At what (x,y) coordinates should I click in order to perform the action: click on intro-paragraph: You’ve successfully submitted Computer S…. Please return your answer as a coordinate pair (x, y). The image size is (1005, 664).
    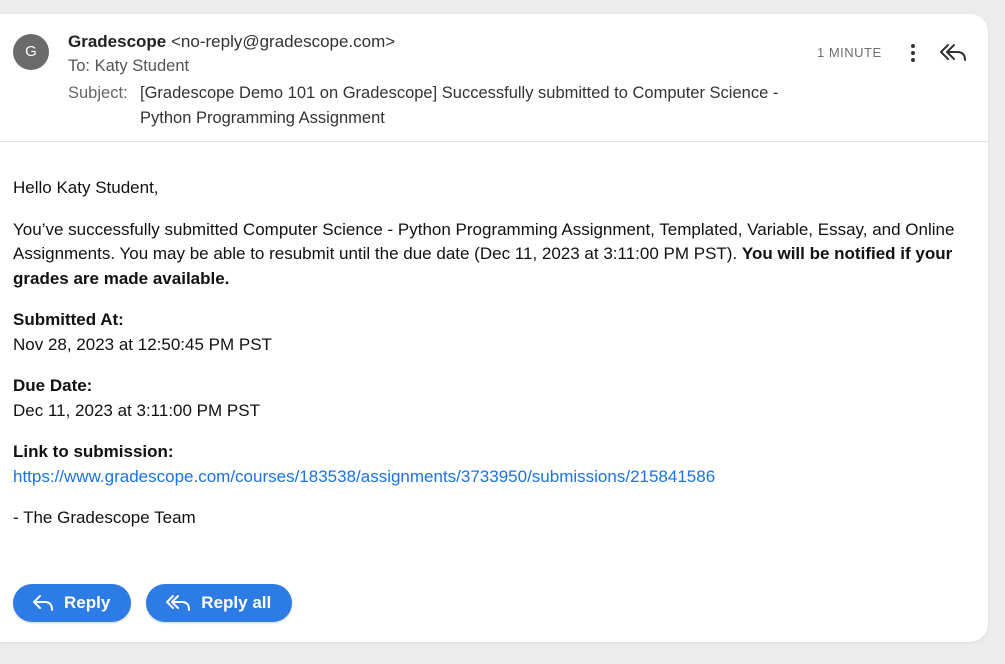
    Looking at the image, I should click on (490, 255).